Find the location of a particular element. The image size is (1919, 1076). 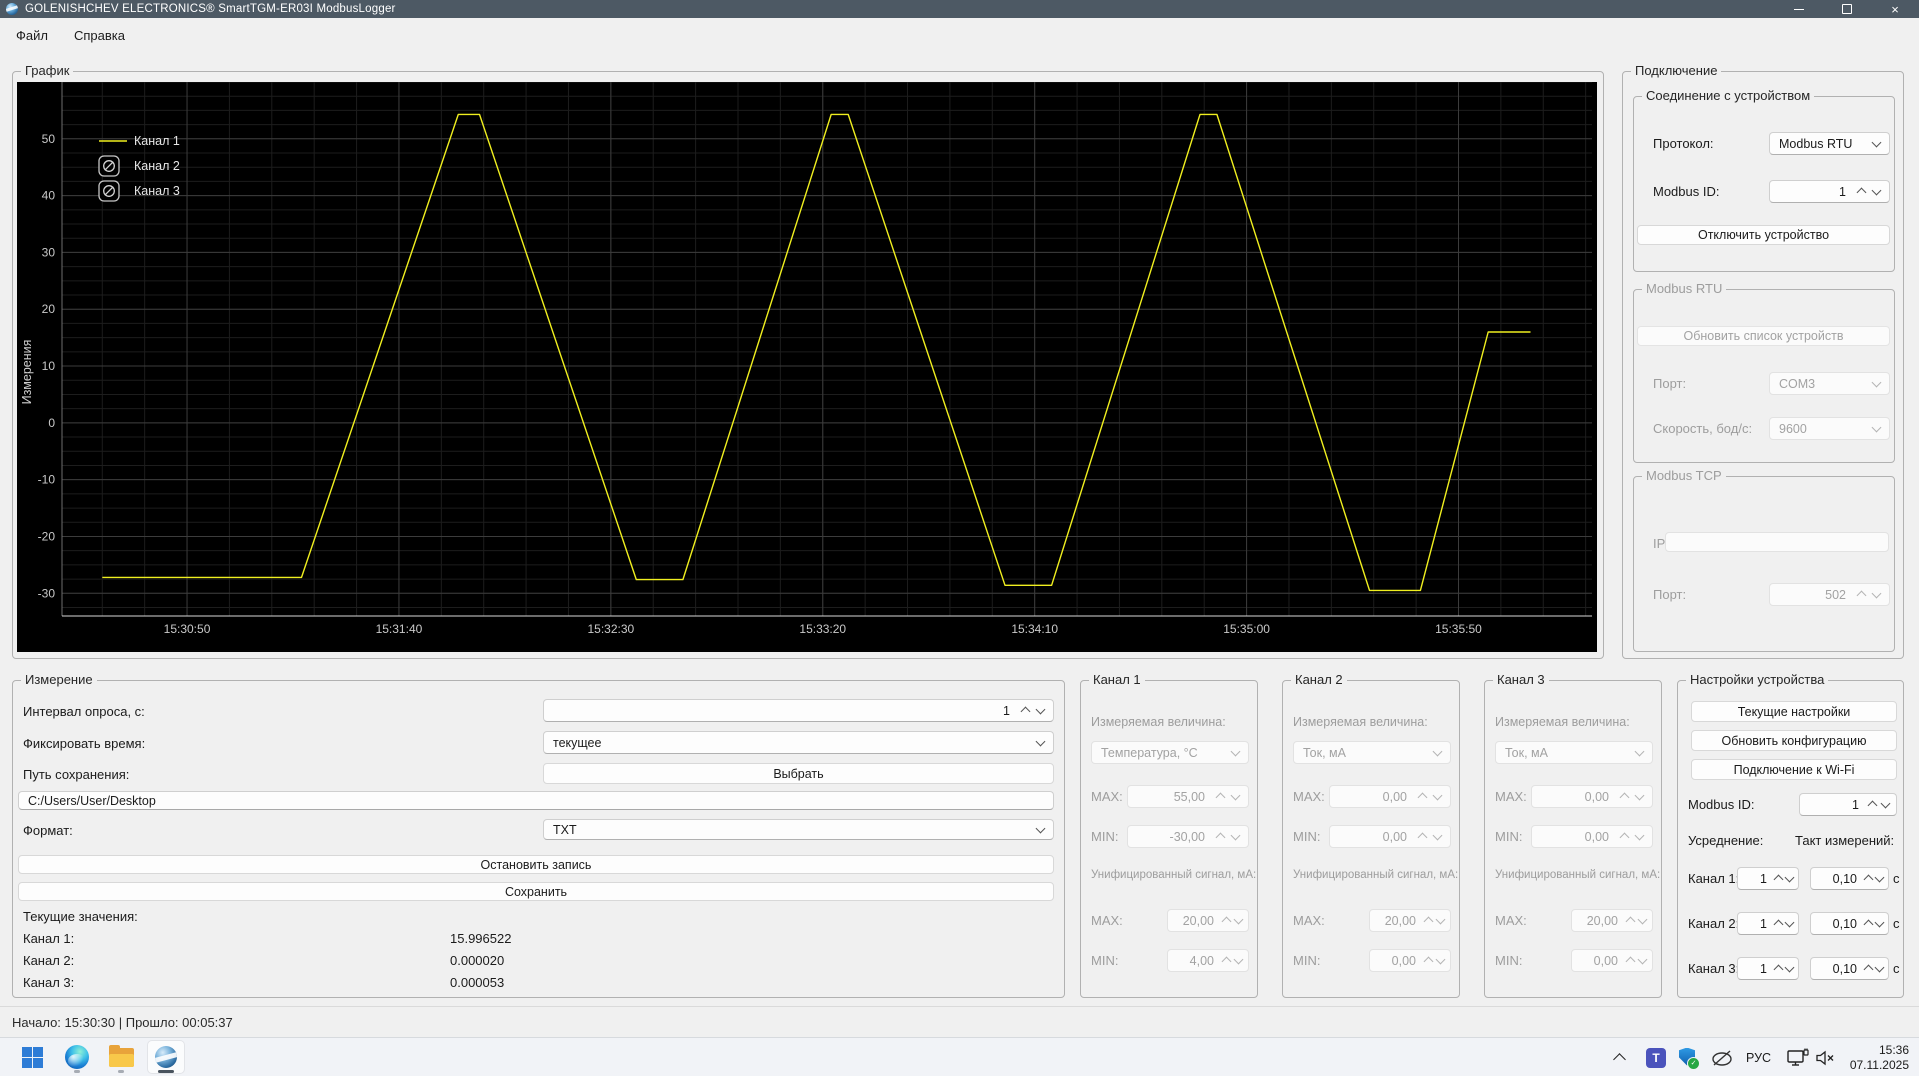

averaging-label: Усреднение: is located at coordinates (1726, 840).